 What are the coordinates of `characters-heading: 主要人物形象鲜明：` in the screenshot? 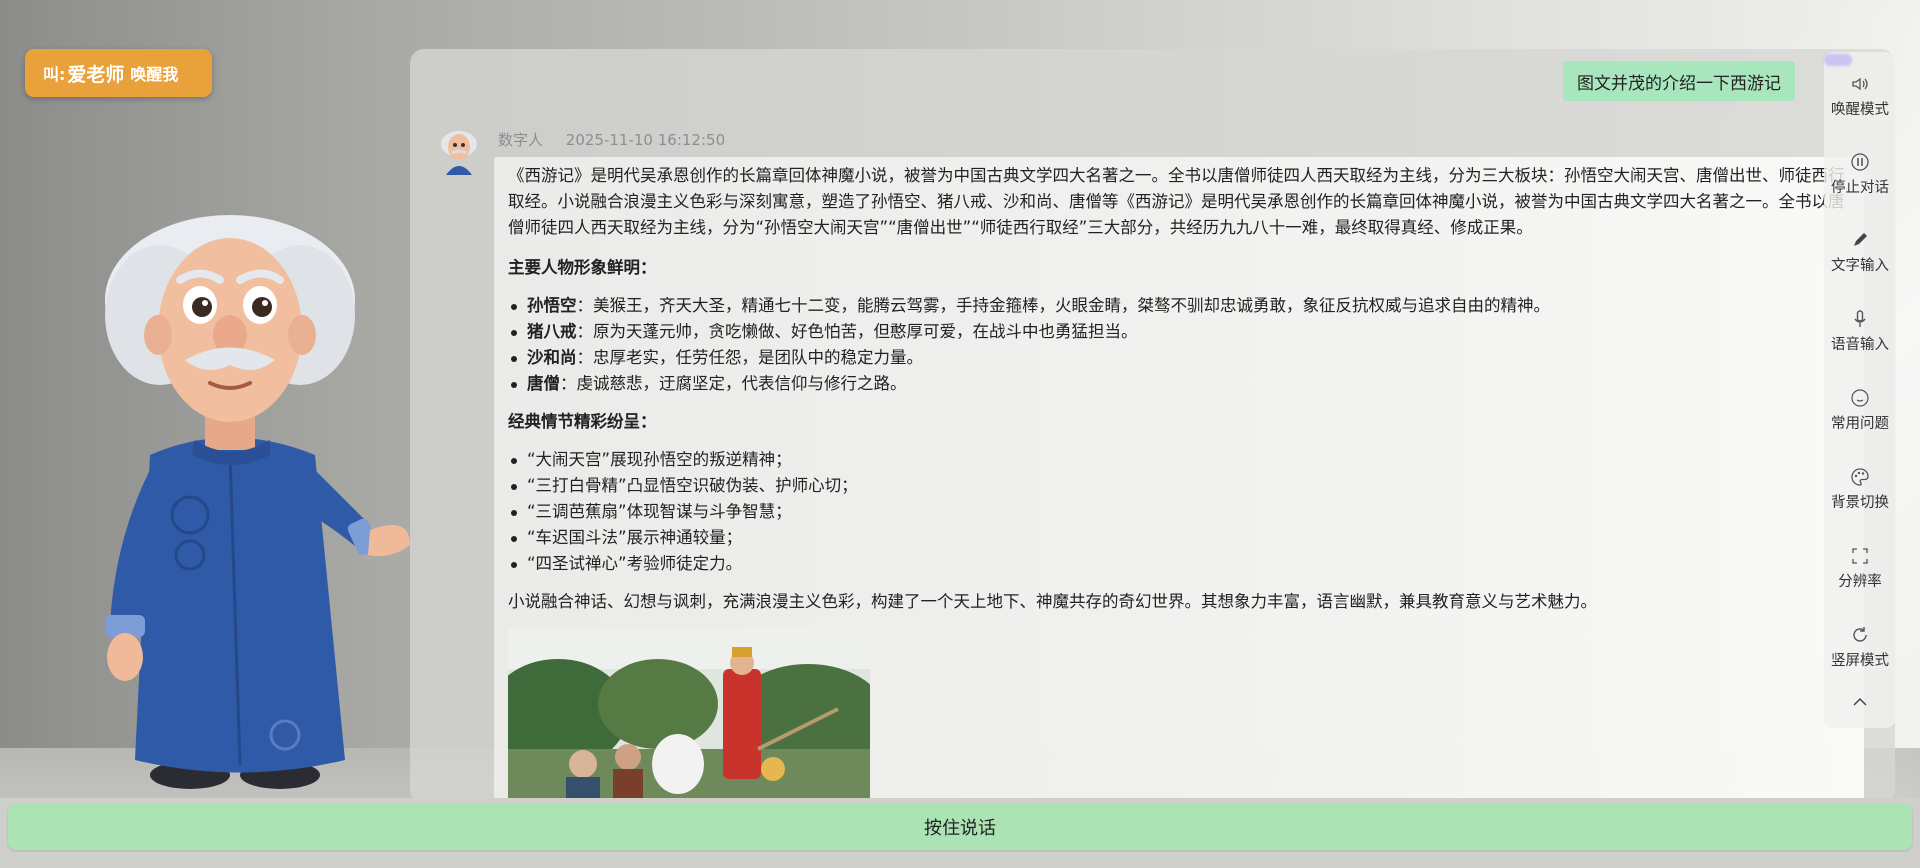 It's located at (582, 267).